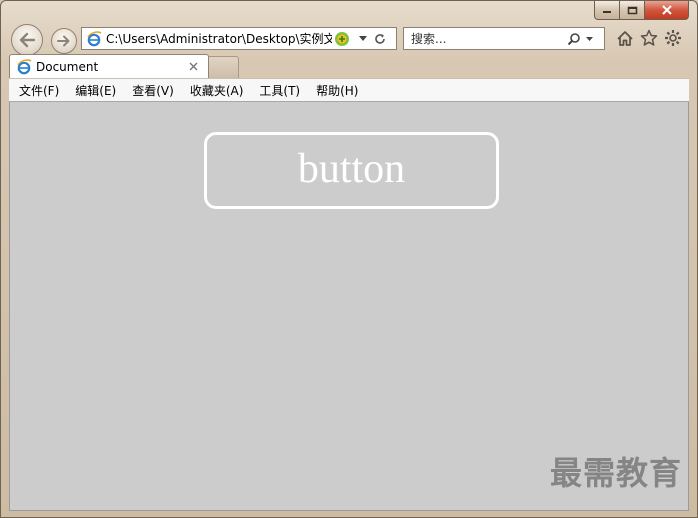 This screenshot has width=698, height=518. I want to click on maximize-icon, so click(632, 10).